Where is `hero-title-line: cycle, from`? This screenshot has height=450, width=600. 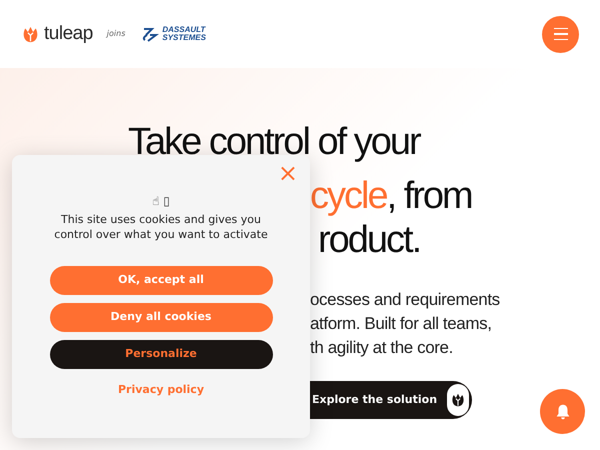 hero-title-line: cycle, from is located at coordinates (391, 196).